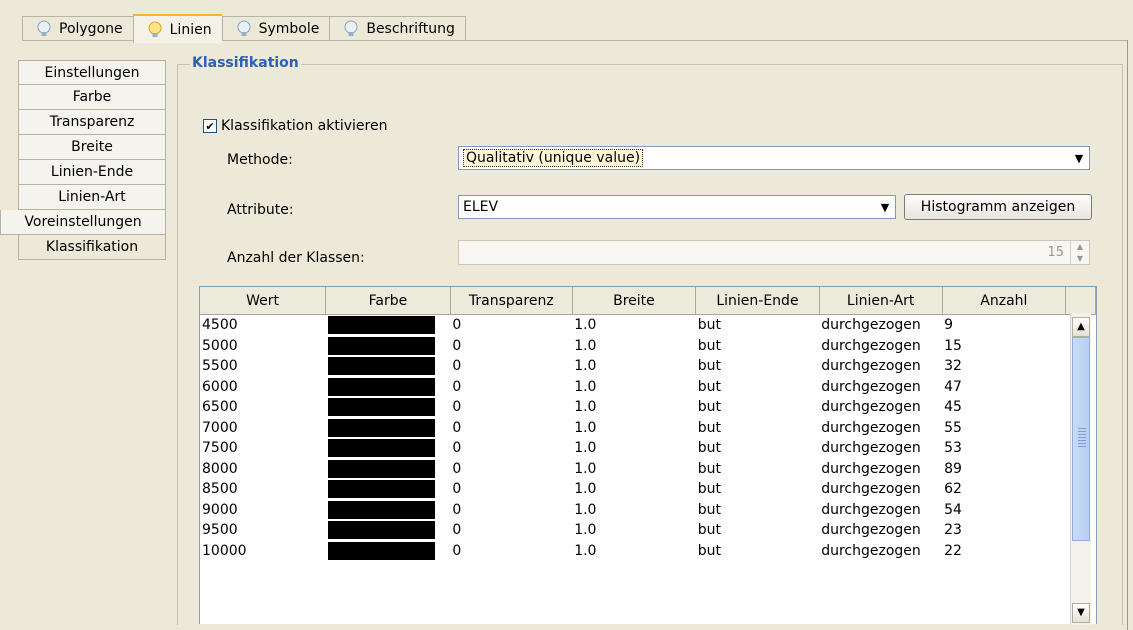  I want to click on column-header-breite: Breite, so click(634, 301).